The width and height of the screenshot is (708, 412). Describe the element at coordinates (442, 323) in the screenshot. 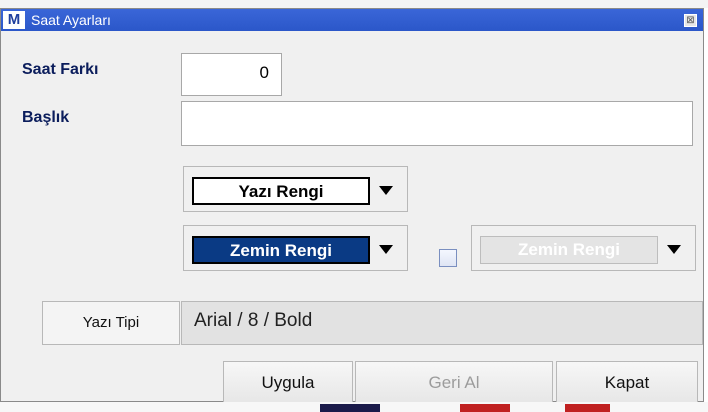

I see `font-display: Arial / 8 / Bold` at that location.